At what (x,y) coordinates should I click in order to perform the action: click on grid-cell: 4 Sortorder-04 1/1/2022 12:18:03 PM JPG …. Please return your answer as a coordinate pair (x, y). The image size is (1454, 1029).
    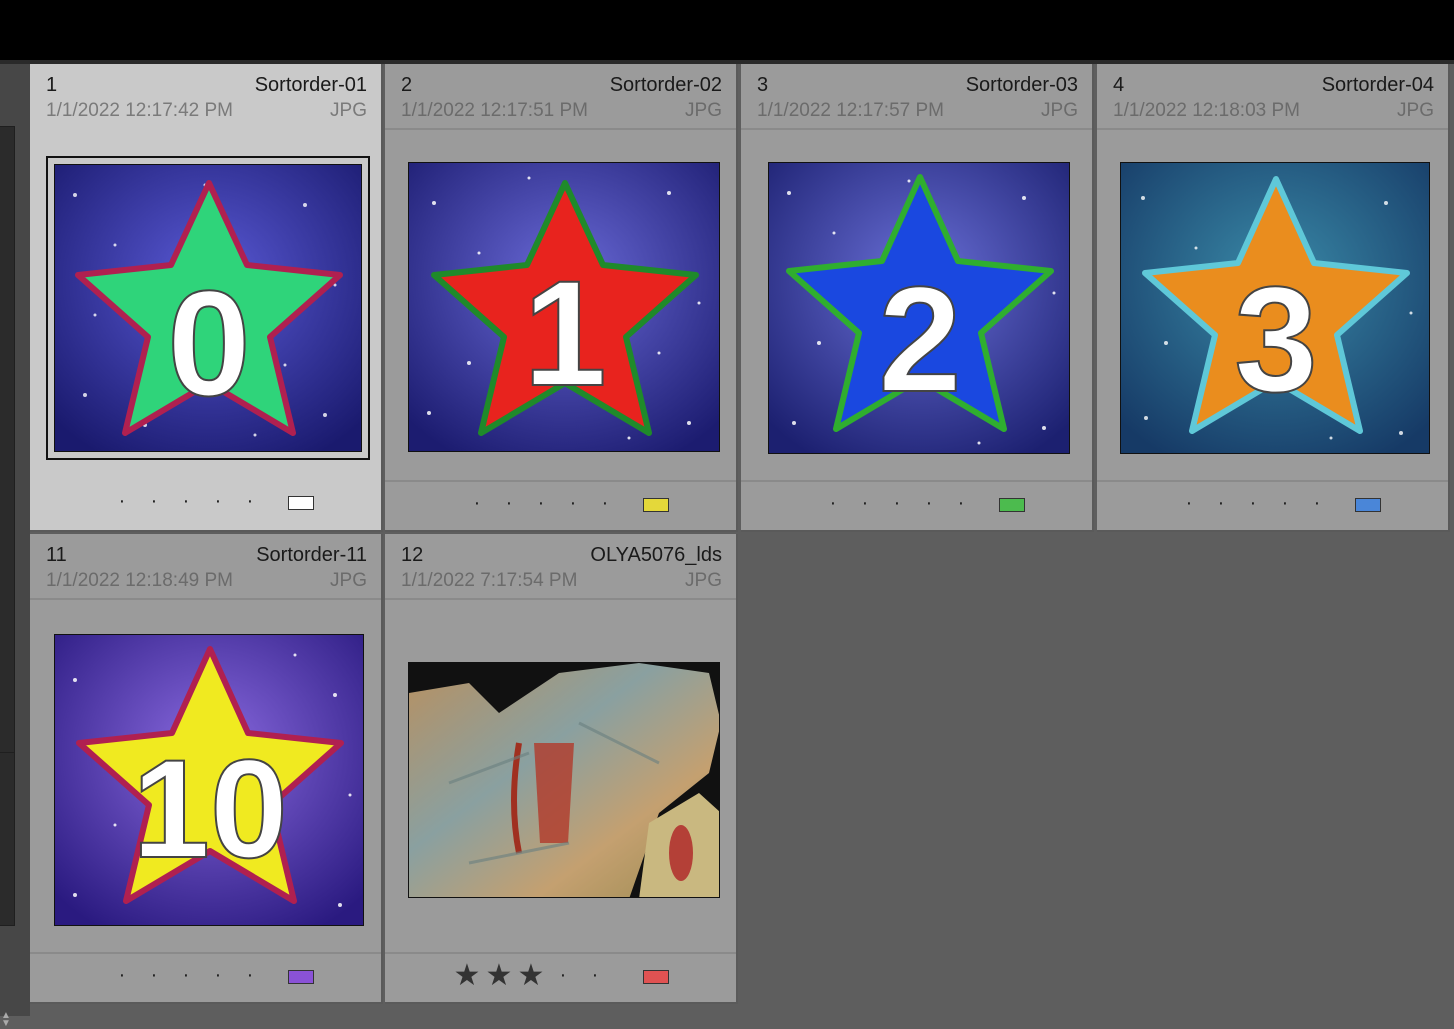
    Looking at the image, I should click on (1273, 298).